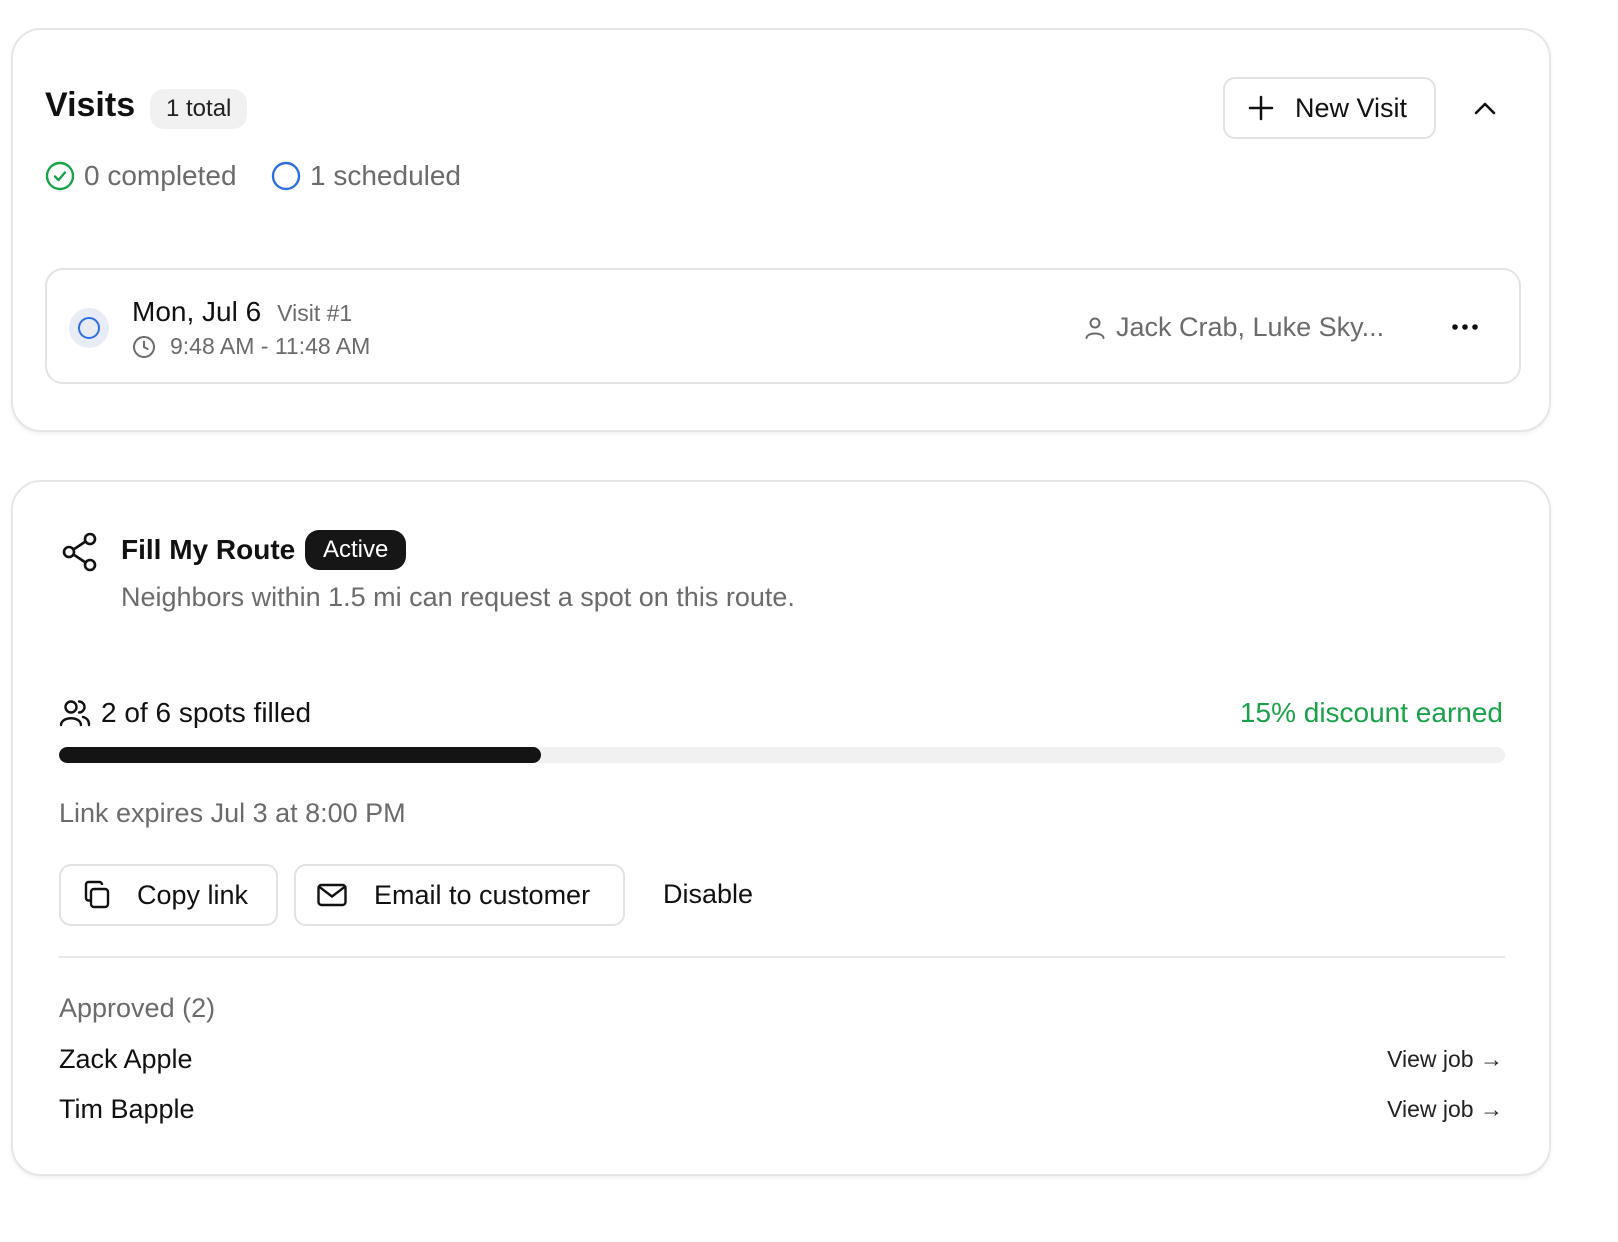  I want to click on new-visit-button: New Visit, so click(1329, 108).